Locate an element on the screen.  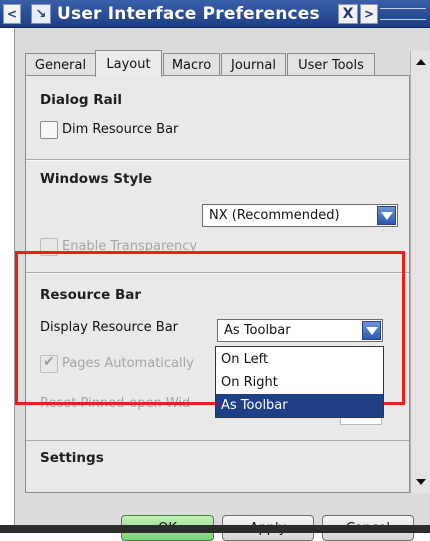
display-resource-bar-dropdown: On Left On Right As Toolbar is located at coordinates (299, 382).